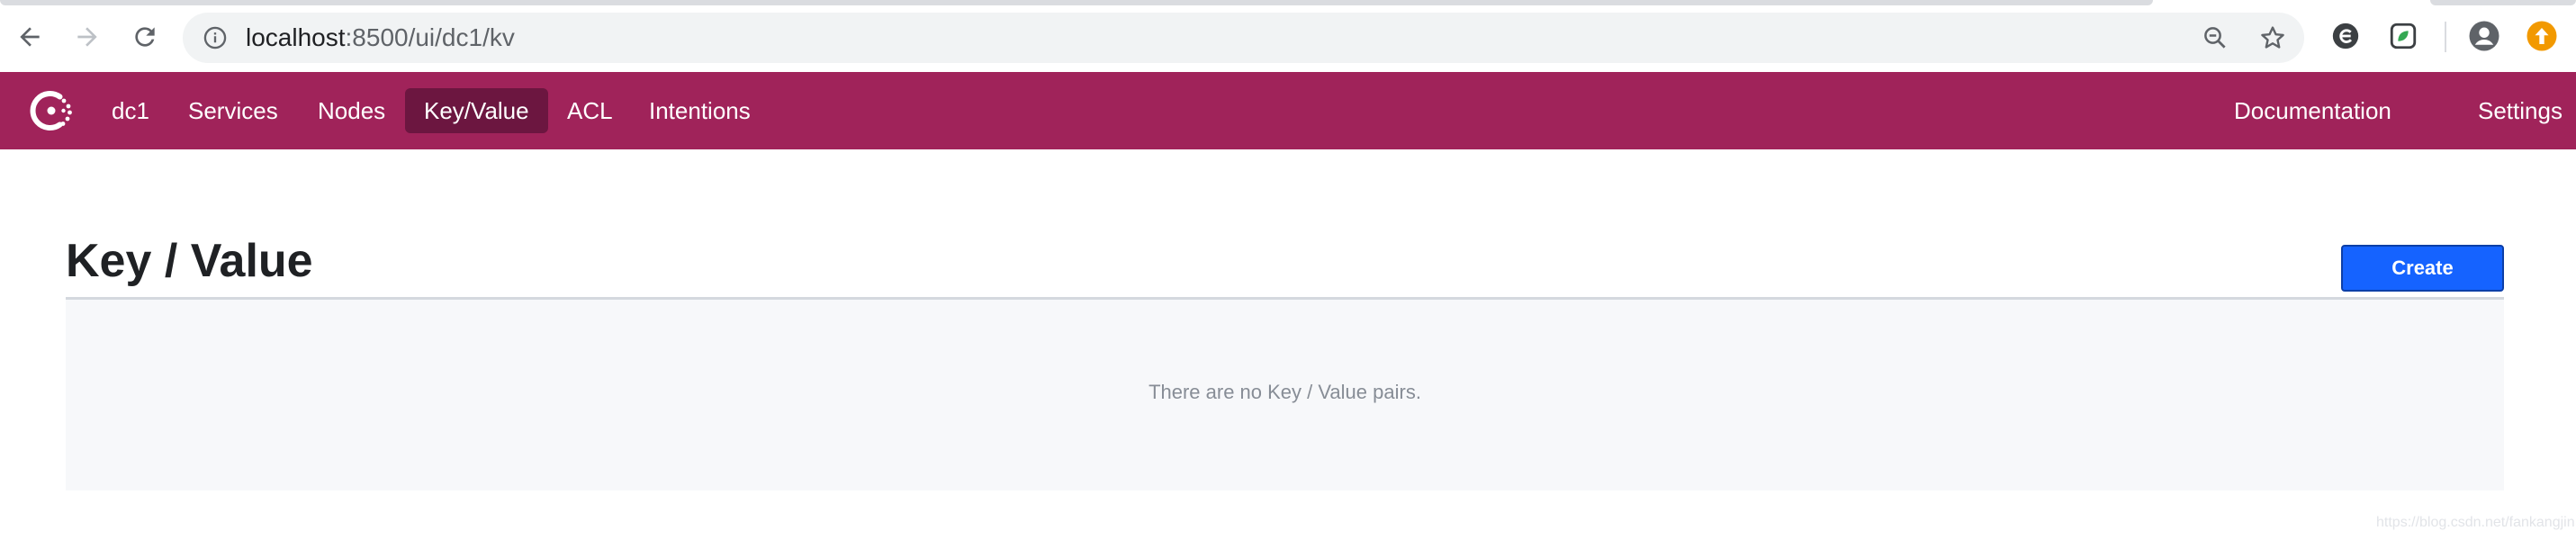  Describe the element at coordinates (189, 261) in the screenshot. I see `page-title: Key / Value` at that location.